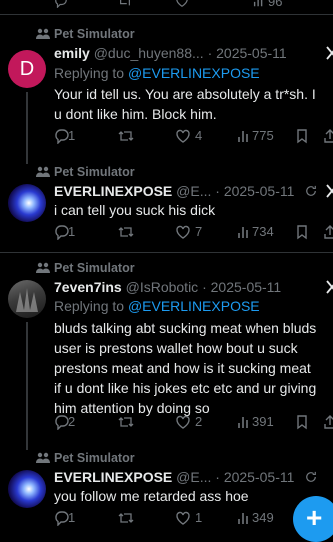  I want to click on avatar-letter: D, so click(27, 69).